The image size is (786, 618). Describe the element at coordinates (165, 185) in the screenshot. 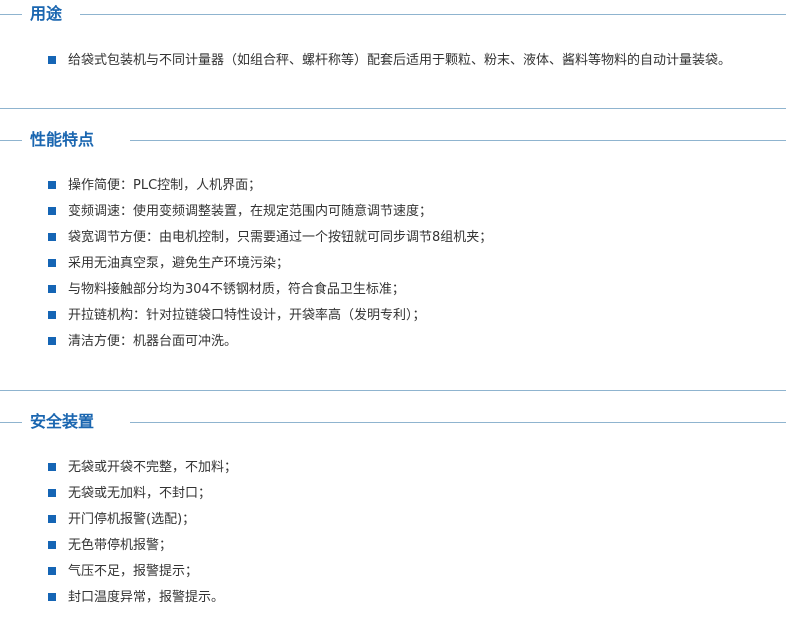

I see `list-item-text: 操作简便：PLC控制，人机界面；` at that location.